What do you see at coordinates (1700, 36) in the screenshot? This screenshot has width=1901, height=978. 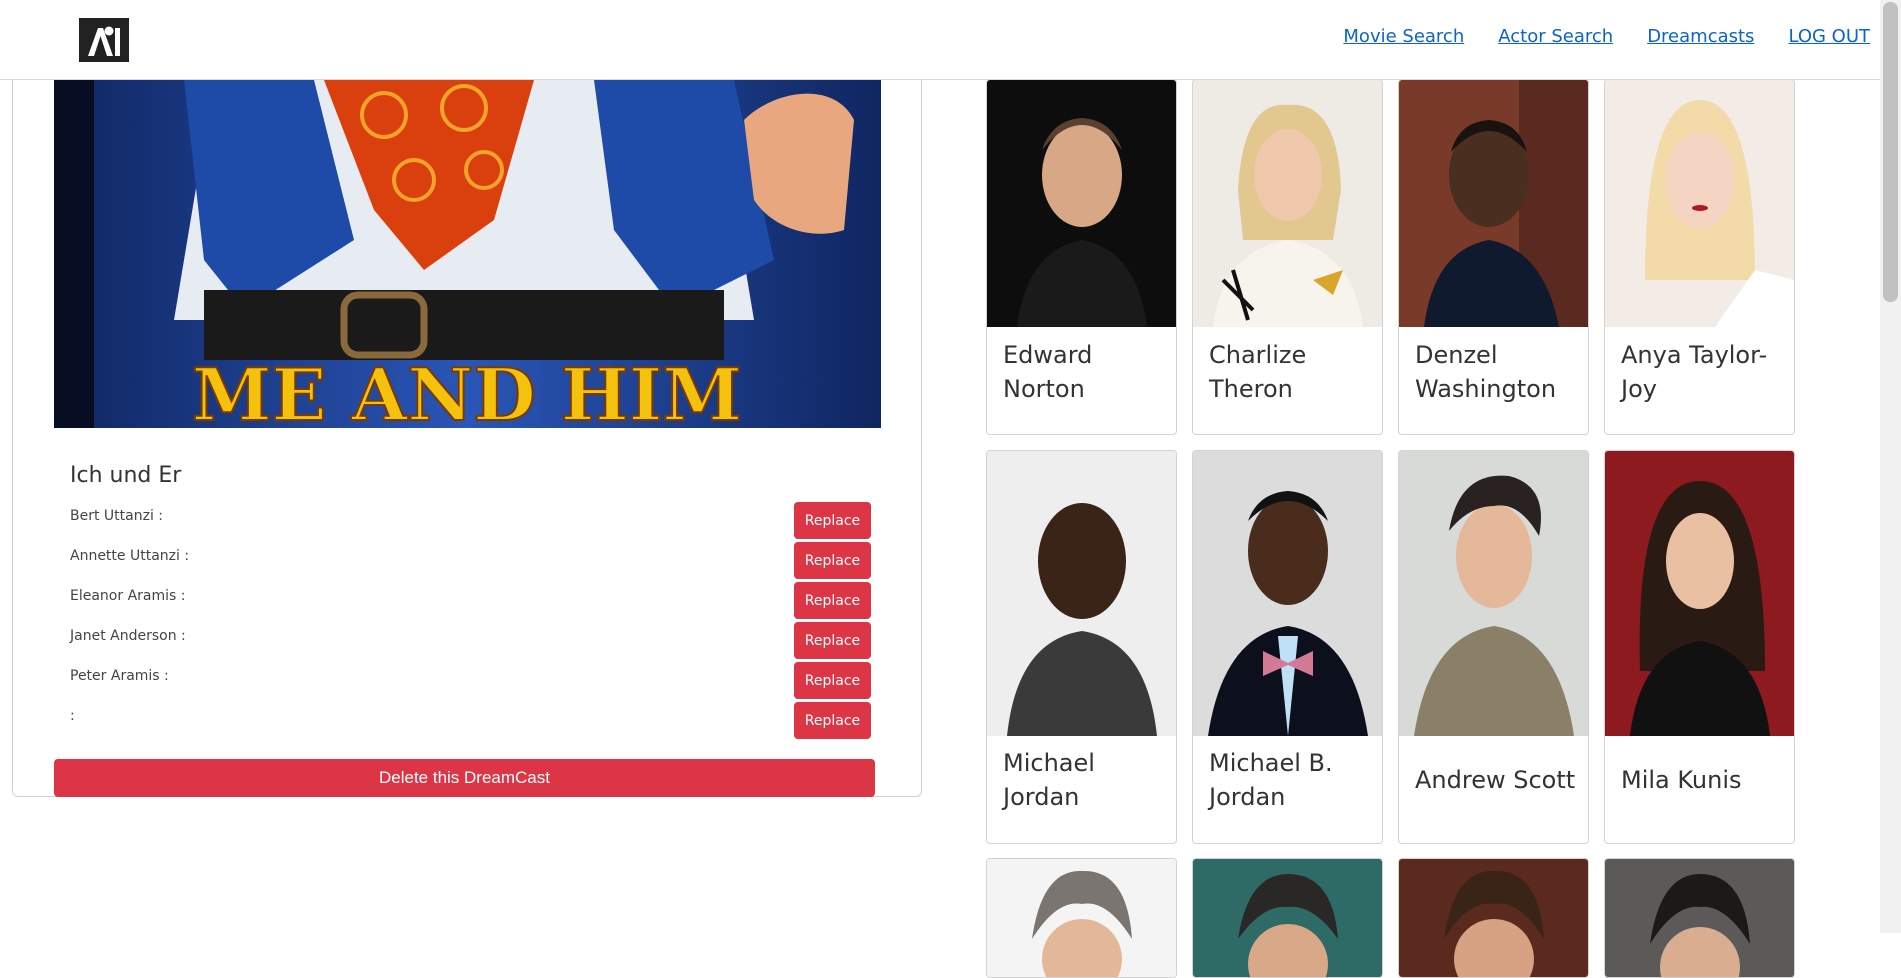 I see `nav-dreamcasts-link: Dreamcasts` at bounding box center [1700, 36].